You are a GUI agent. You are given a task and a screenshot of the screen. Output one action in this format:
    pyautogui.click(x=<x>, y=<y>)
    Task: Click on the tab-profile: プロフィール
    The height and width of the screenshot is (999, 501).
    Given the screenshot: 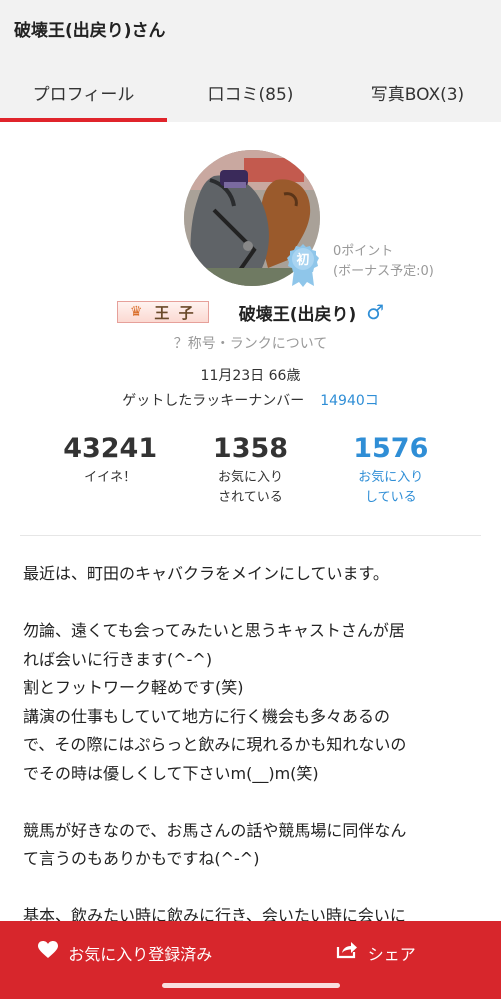 What is the action you would take?
    pyautogui.click(x=83, y=92)
    